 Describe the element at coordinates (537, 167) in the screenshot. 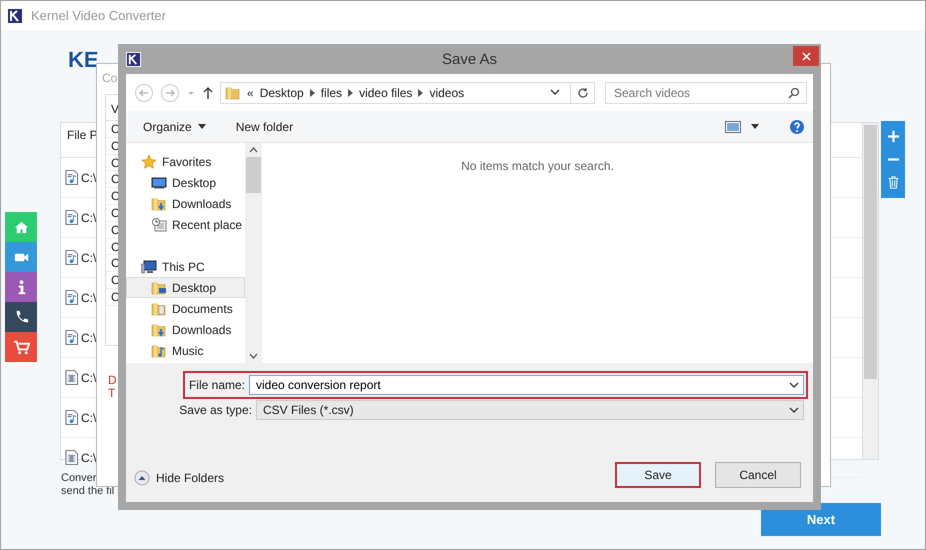

I see `empty-message: No items match your search.` at that location.